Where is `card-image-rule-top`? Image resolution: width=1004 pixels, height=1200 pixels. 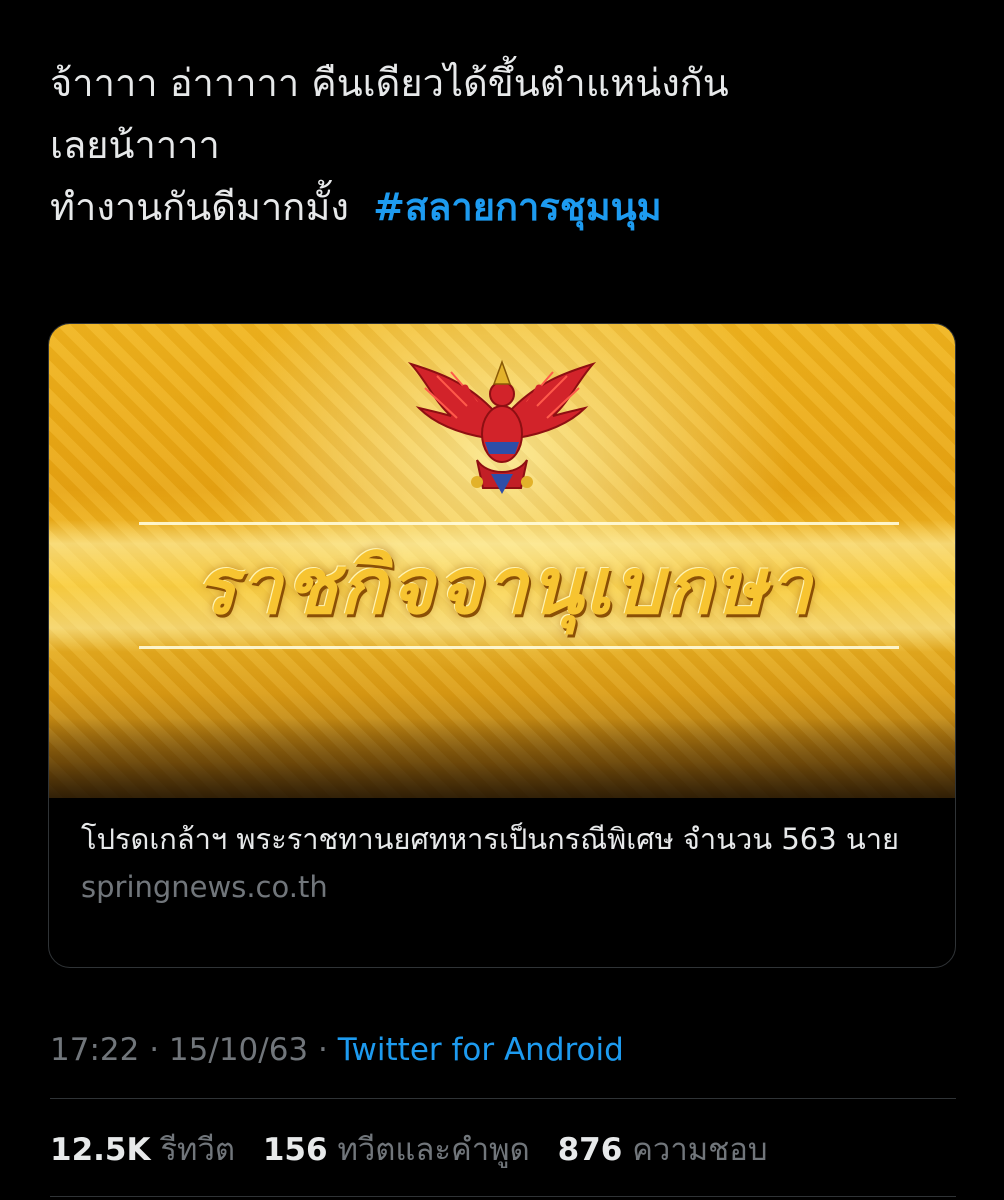
card-image-rule-top is located at coordinates (519, 523).